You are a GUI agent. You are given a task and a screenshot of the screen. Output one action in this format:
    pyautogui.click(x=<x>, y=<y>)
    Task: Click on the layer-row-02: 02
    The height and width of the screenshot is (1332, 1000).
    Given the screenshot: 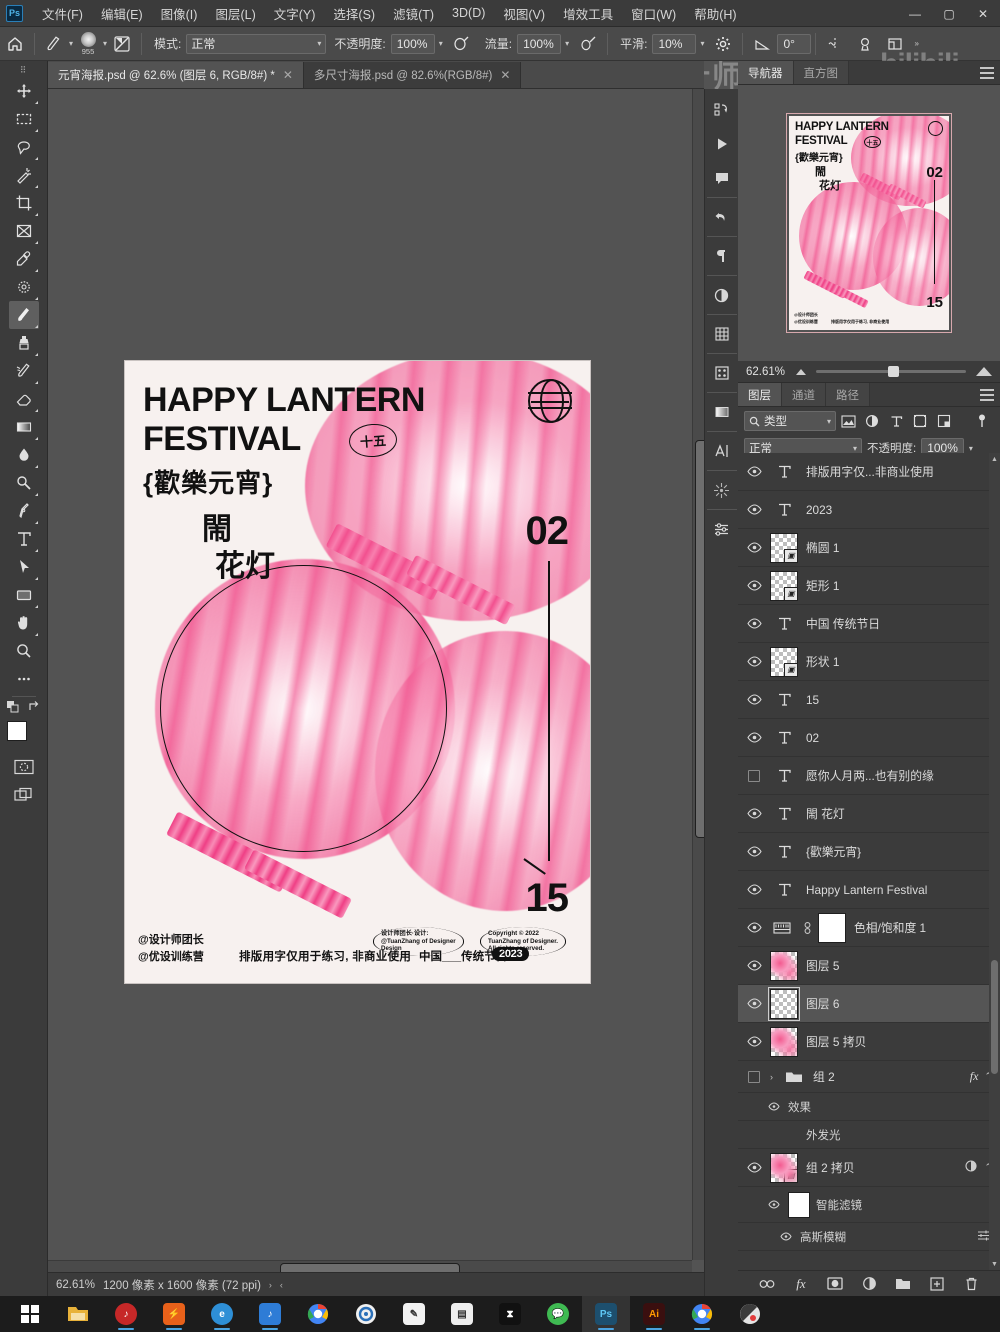 What is the action you would take?
    pyautogui.click(x=869, y=738)
    